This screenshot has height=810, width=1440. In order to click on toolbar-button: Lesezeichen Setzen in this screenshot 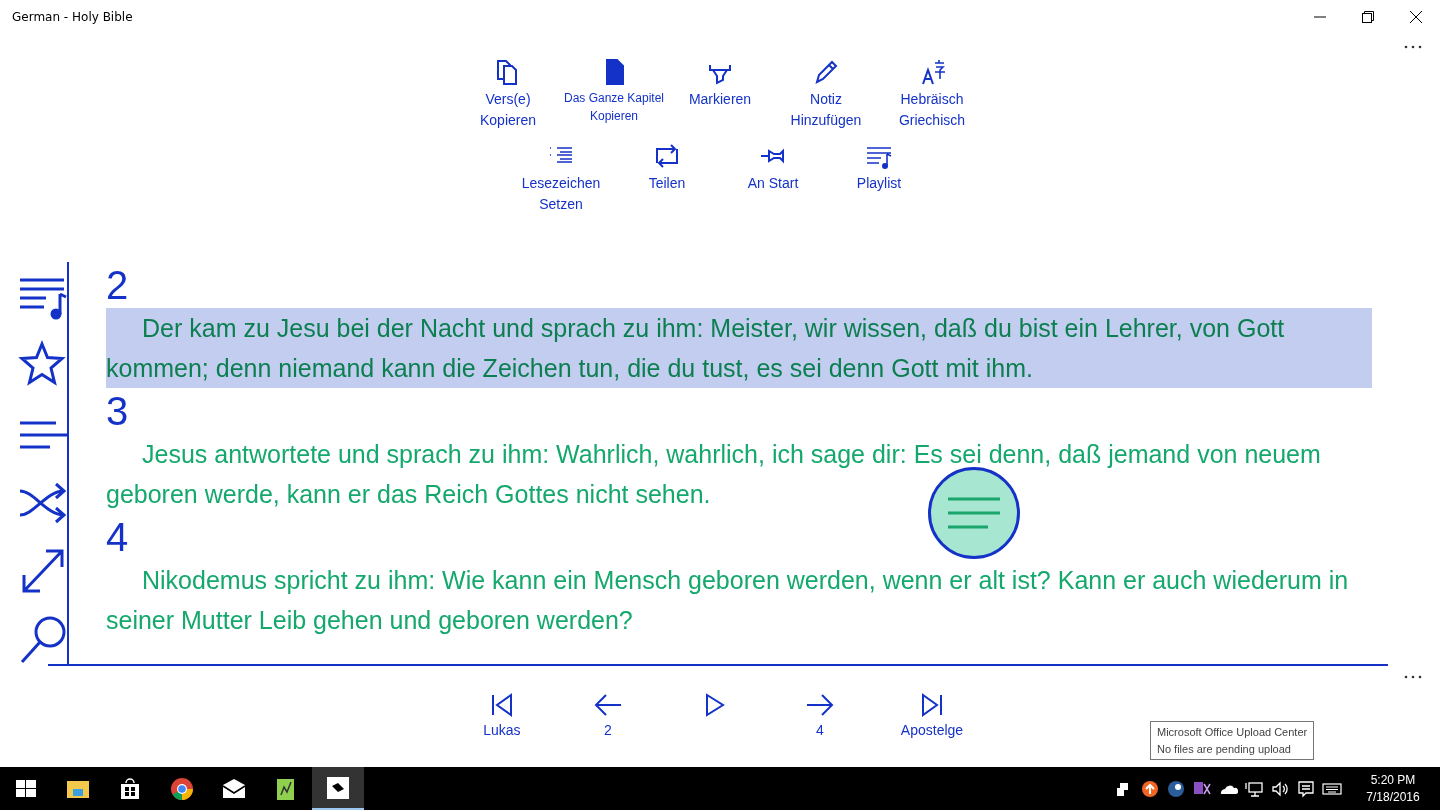, I will do `click(561, 178)`.